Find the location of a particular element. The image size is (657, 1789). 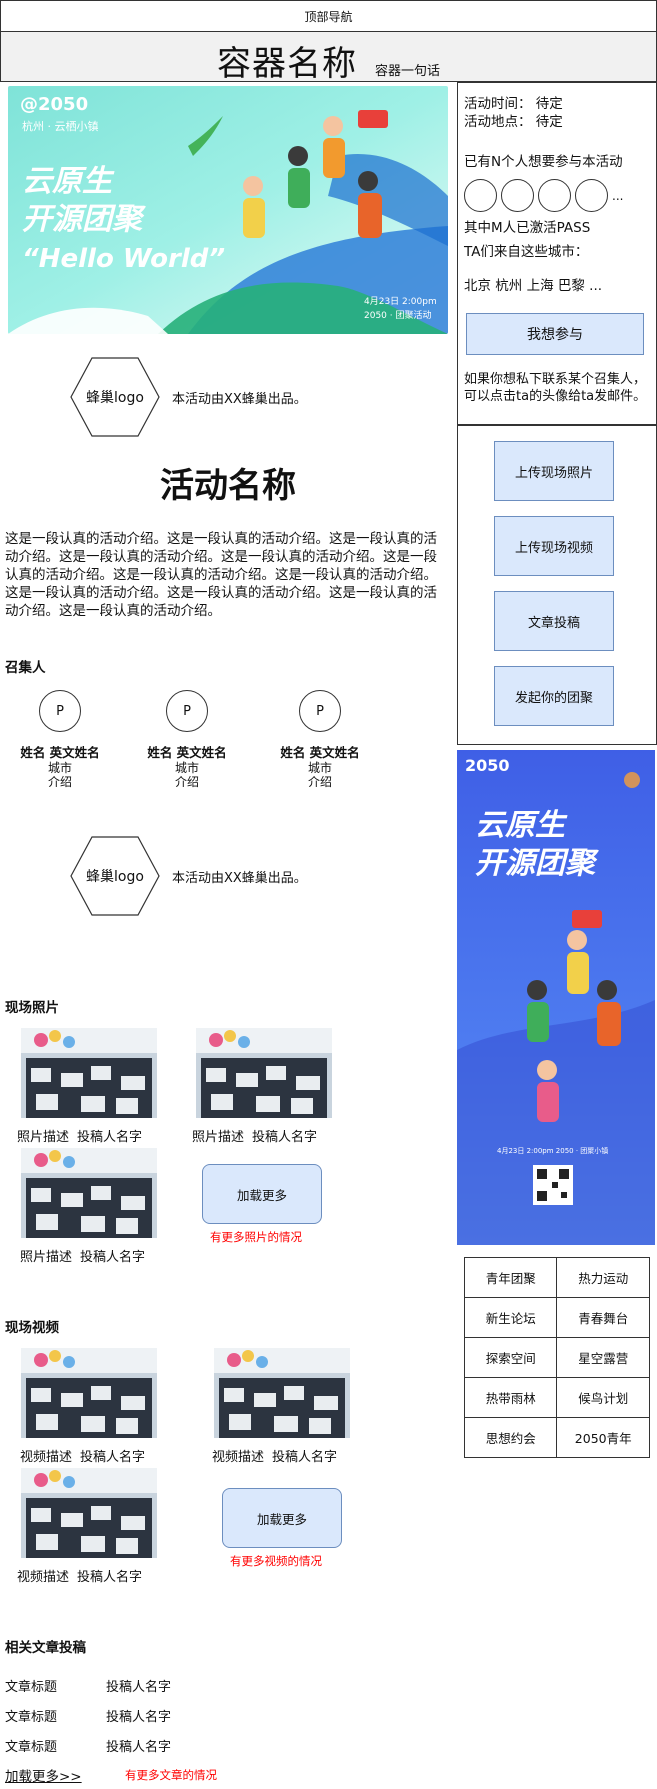

action-panel: 上传现场照片 上传现场视频 文章投稿 发起你的团聚 is located at coordinates (557, 585).